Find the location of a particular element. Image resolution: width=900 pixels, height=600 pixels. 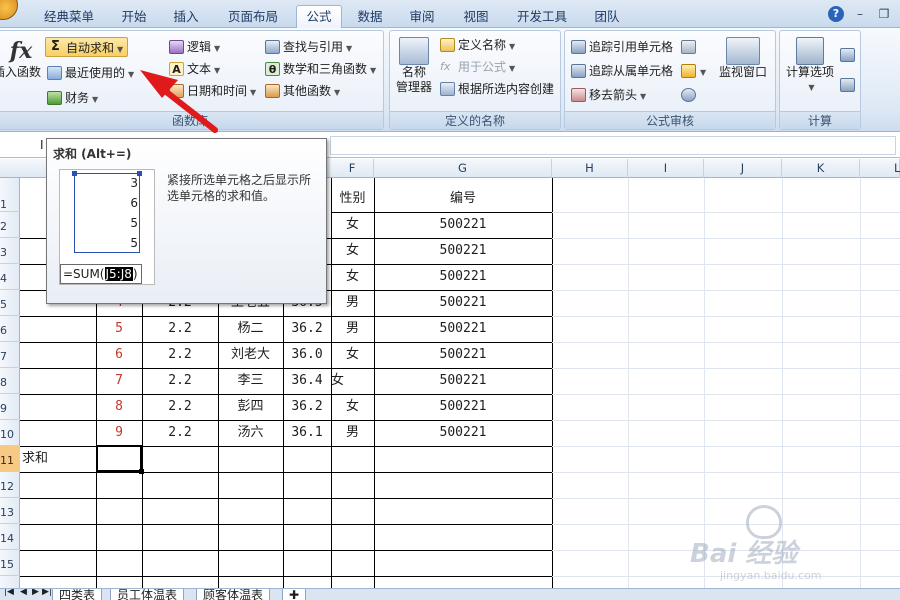

text-button: A 文本 ▼ is located at coordinates (193, 69).